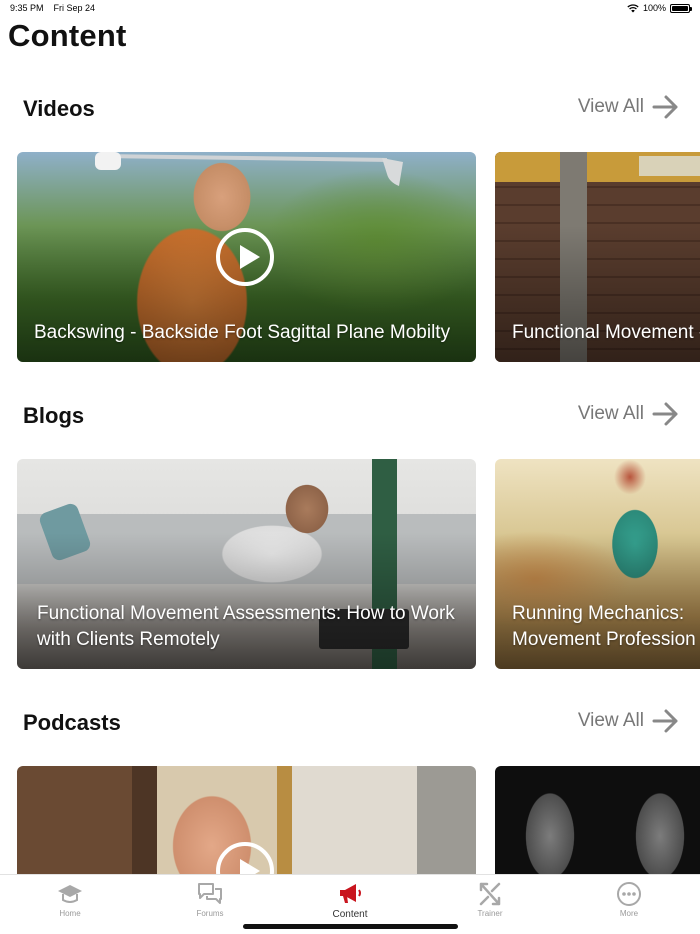  I want to click on tab-home: Home, so click(70, 899).